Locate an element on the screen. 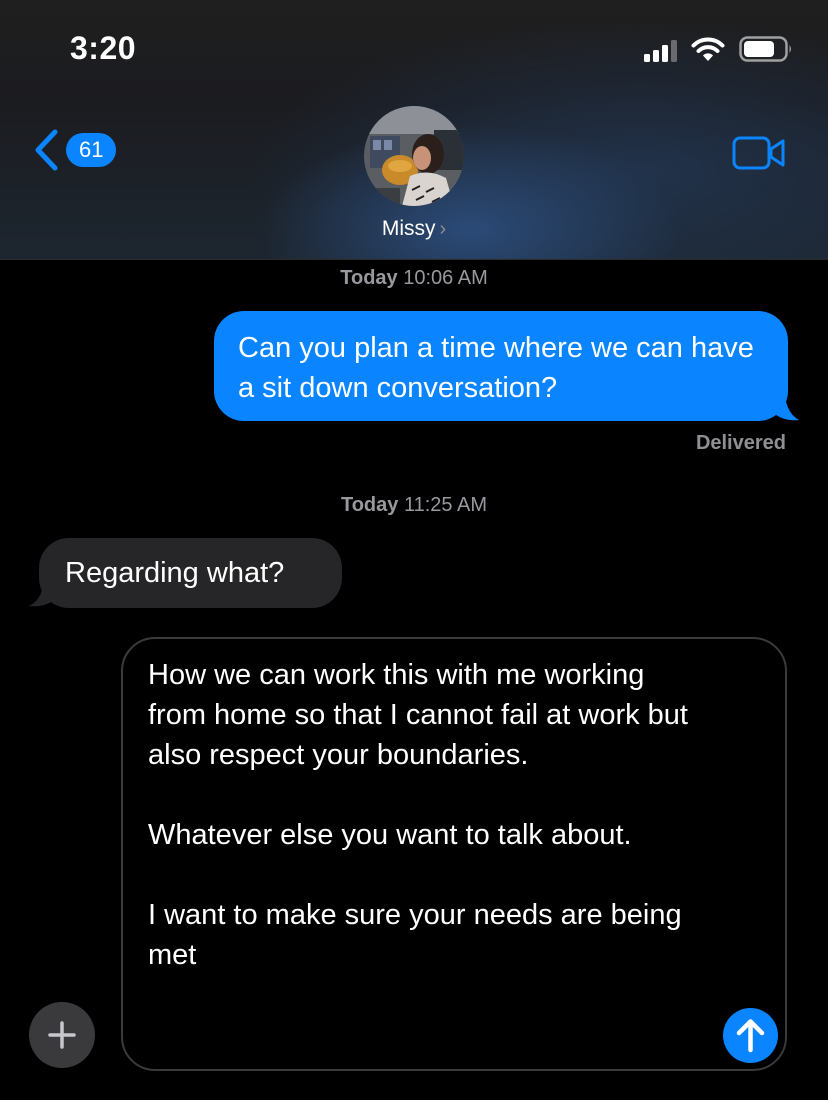 This screenshot has width=828, height=1100. add-attachment-button is located at coordinates (62, 1035).